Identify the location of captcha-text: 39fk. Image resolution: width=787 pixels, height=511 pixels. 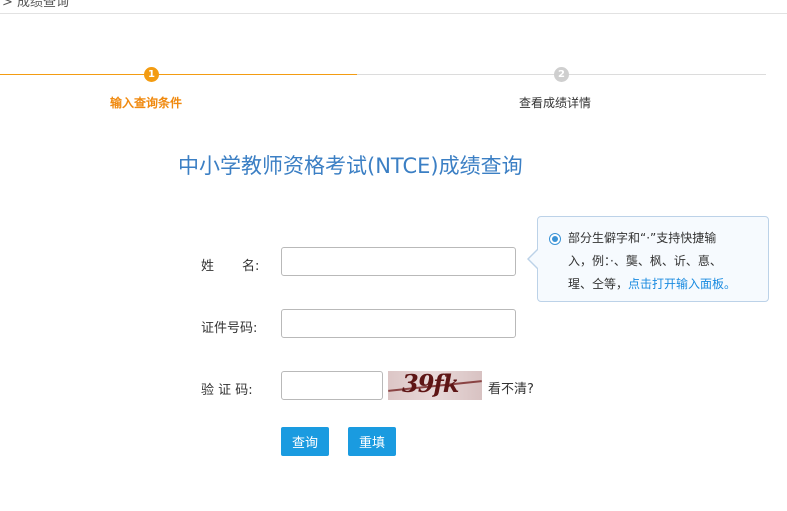
(430, 384).